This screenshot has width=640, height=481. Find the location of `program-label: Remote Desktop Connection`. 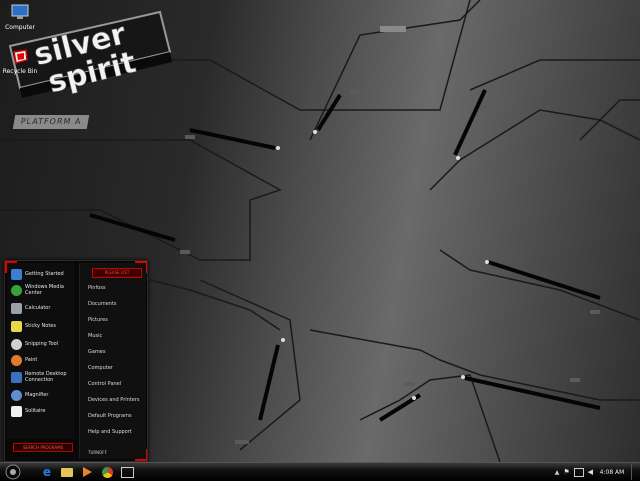

program-label: Remote Desktop Connection is located at coordinates (46, 377).